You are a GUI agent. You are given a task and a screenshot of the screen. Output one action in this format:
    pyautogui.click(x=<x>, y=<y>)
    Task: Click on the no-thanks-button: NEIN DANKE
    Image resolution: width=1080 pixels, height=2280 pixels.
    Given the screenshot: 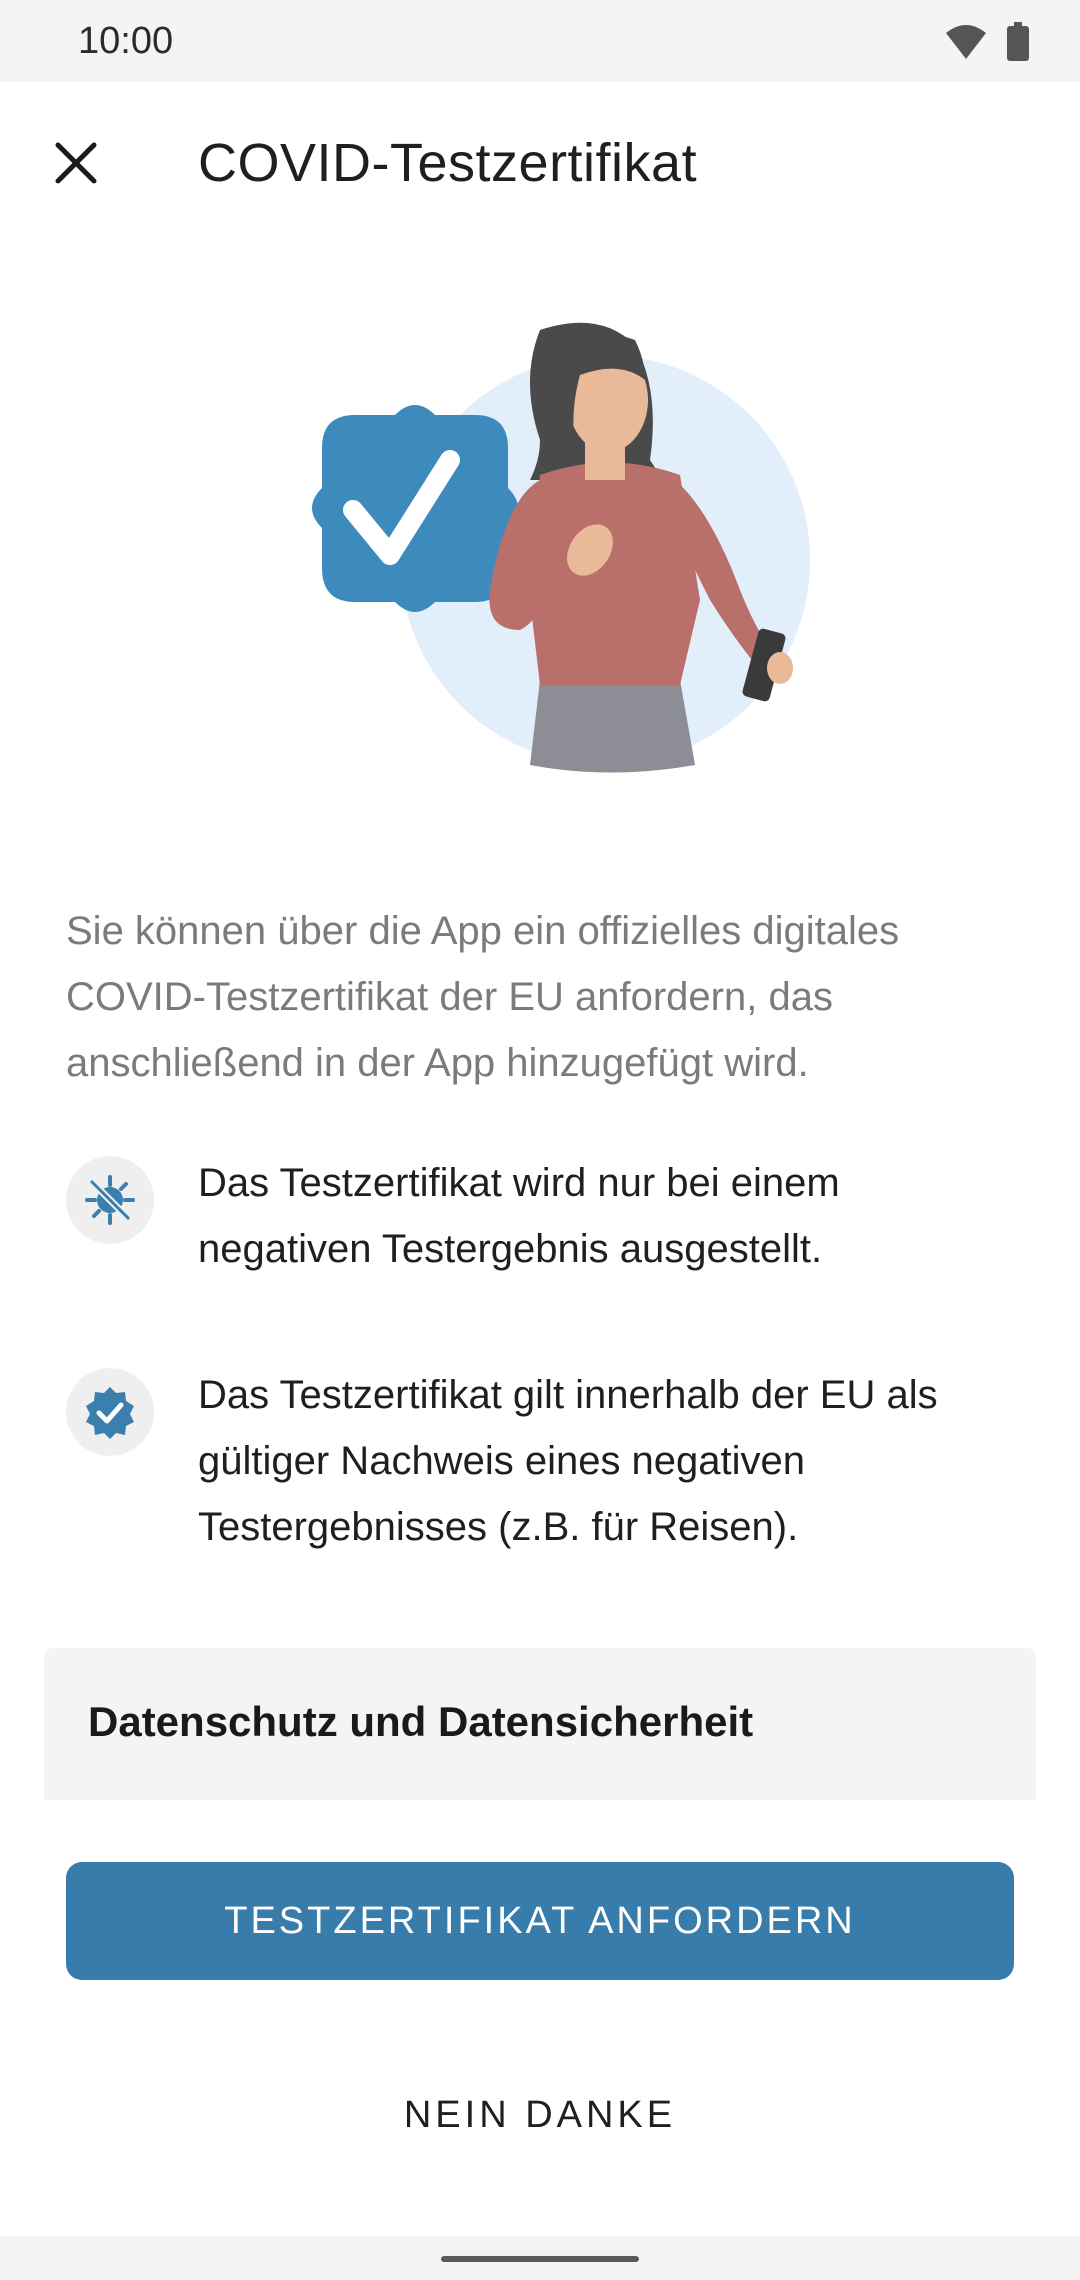 What is the action you would take?
    pyautogui.click(x=540, y=2115)
    